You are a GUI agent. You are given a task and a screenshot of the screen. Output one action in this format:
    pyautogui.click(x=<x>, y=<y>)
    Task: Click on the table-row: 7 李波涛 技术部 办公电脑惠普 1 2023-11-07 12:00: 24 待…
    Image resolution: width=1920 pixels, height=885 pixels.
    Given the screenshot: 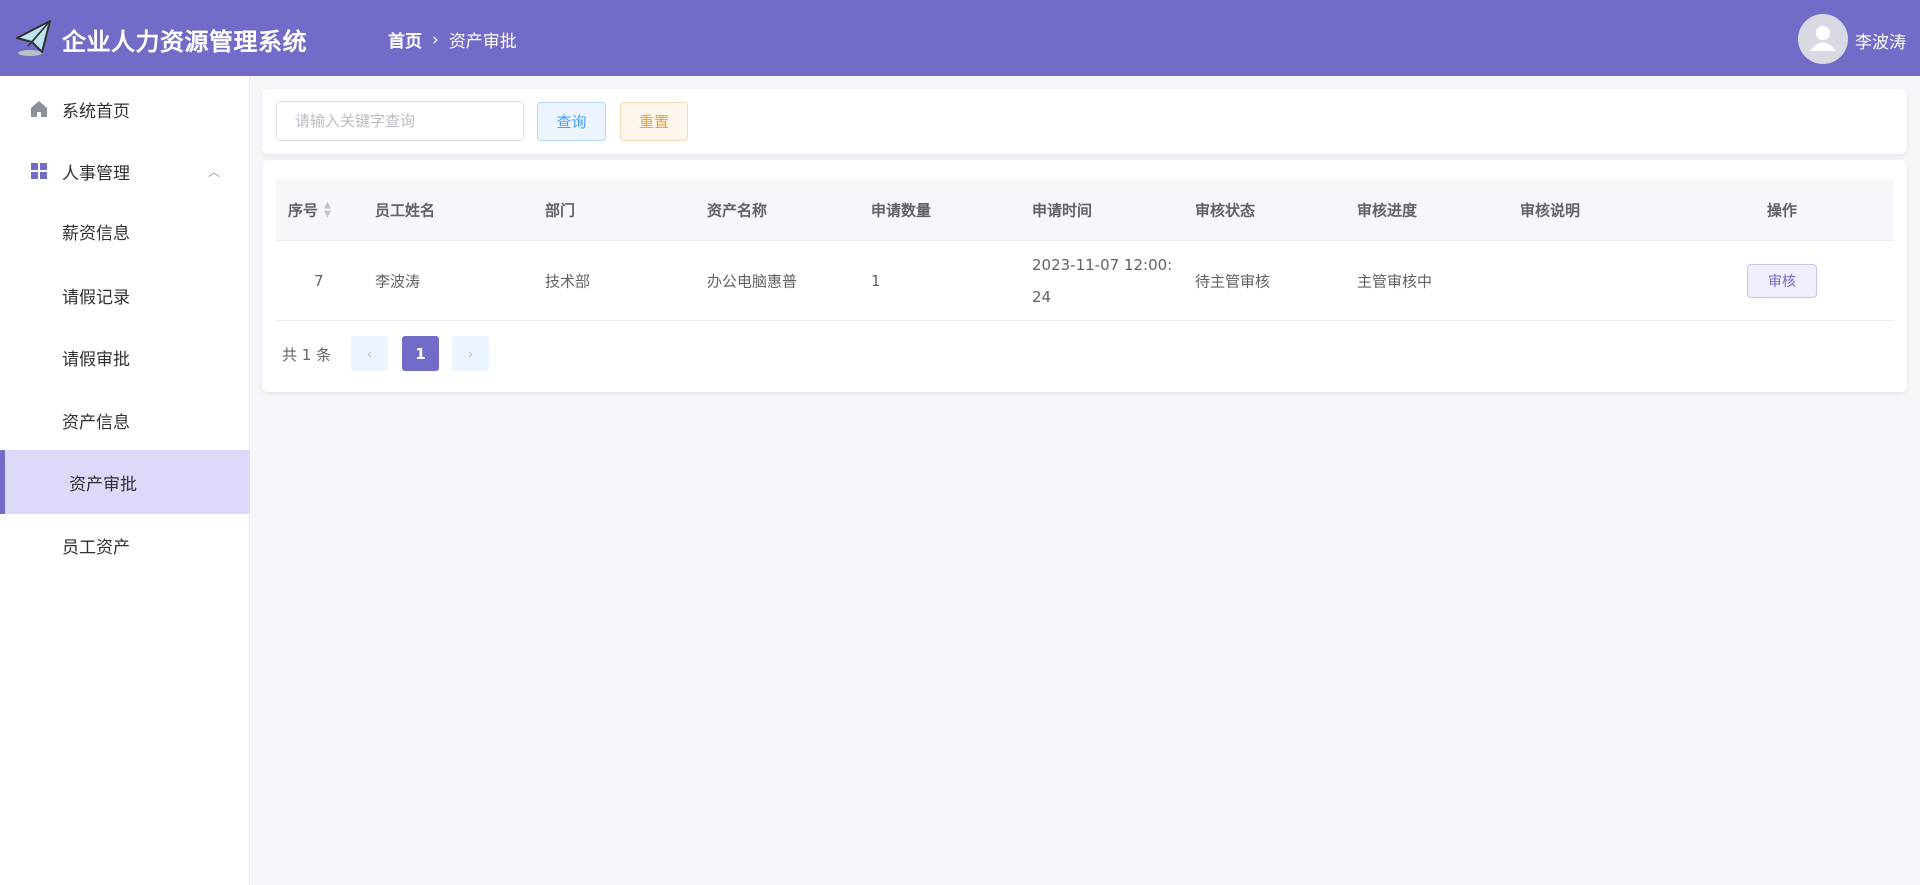 What is the action you would take?
    pyautogui.click(x=1085, y=281)
    